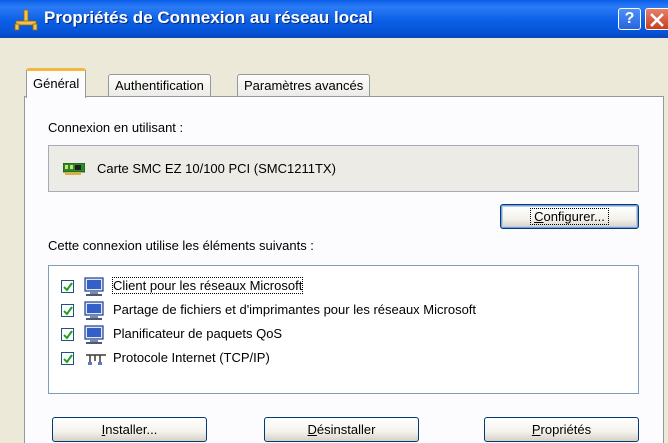  Describe the element at coordinates (343, 168) in the screenshot. I see `adapter-field: Carte SMC EZ 10/100 PCI (SMC1211TX)` at that location.